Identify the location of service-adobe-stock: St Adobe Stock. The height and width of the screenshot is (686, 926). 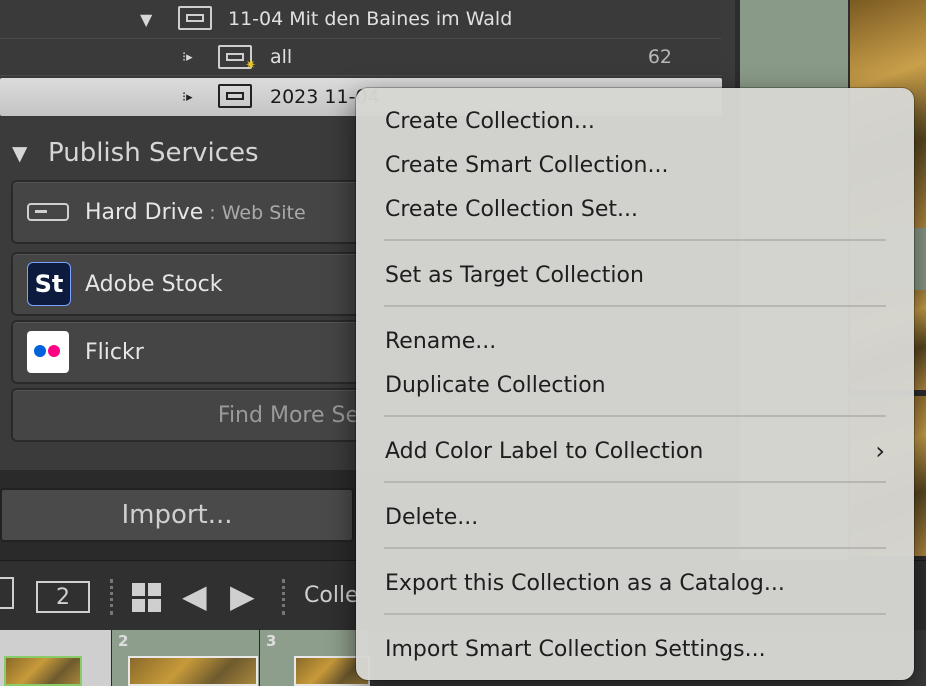
(191, 284).